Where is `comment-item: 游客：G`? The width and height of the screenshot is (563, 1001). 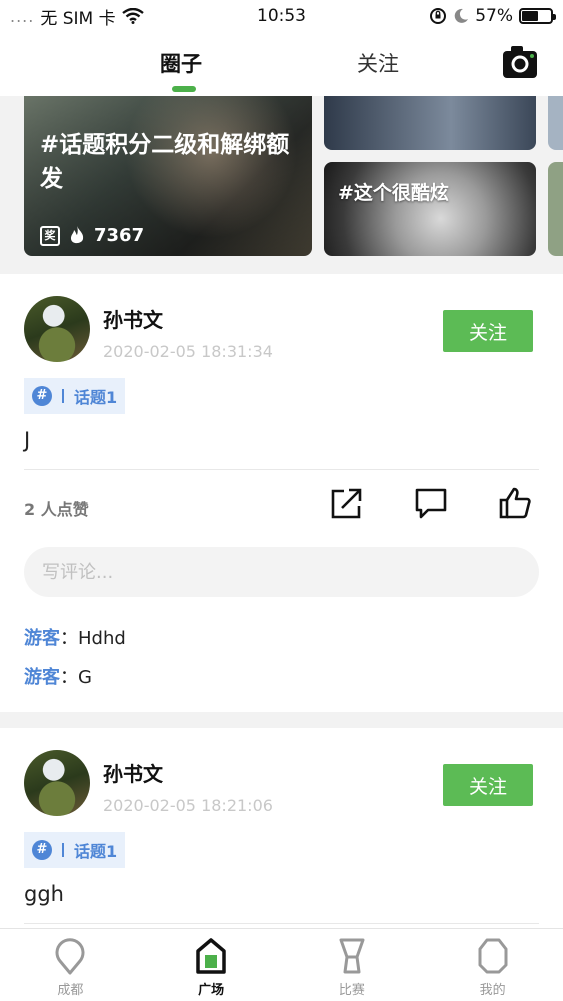
comment-item: 游客：G is located at coordinates (58, 676).